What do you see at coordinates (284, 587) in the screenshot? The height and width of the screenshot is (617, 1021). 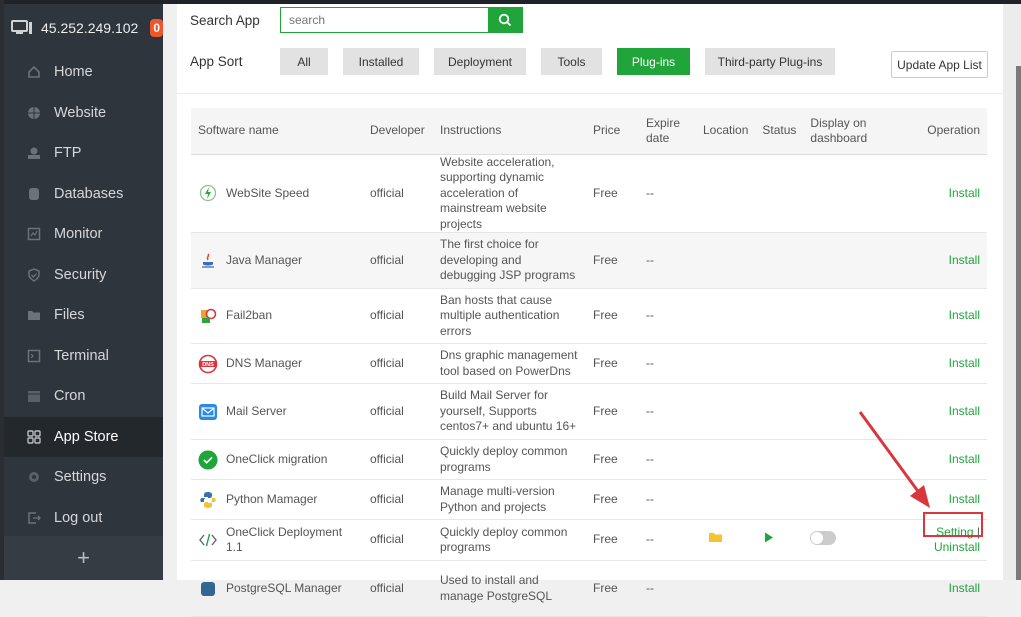 I see `app-name: PostgreSQL Manager` at bounding box center [284, 587].